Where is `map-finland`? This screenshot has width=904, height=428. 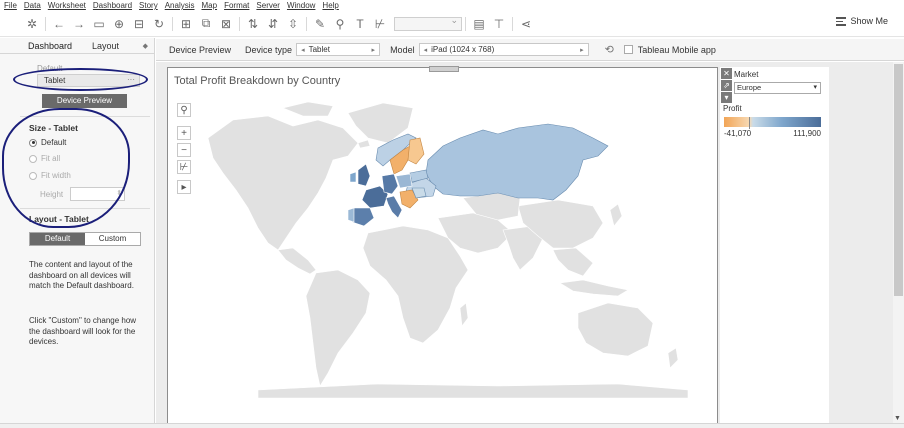 map-finland is located at coordinates (416, 151).